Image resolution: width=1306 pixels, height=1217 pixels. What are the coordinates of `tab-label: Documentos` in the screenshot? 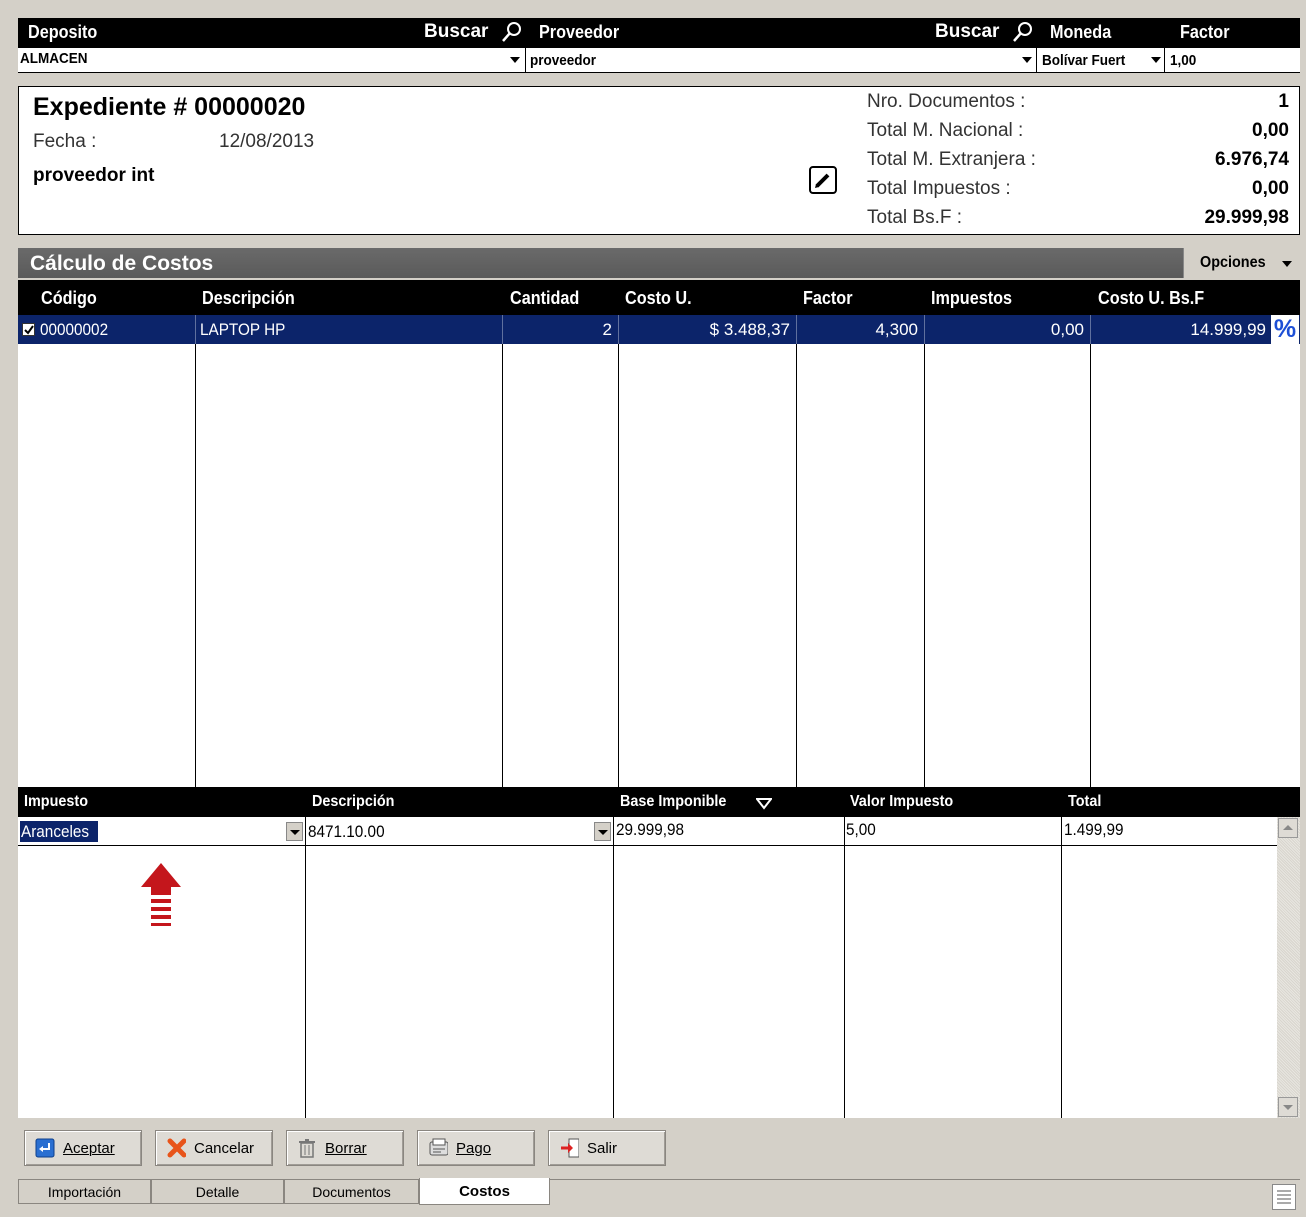 It's located at (351, 1191).